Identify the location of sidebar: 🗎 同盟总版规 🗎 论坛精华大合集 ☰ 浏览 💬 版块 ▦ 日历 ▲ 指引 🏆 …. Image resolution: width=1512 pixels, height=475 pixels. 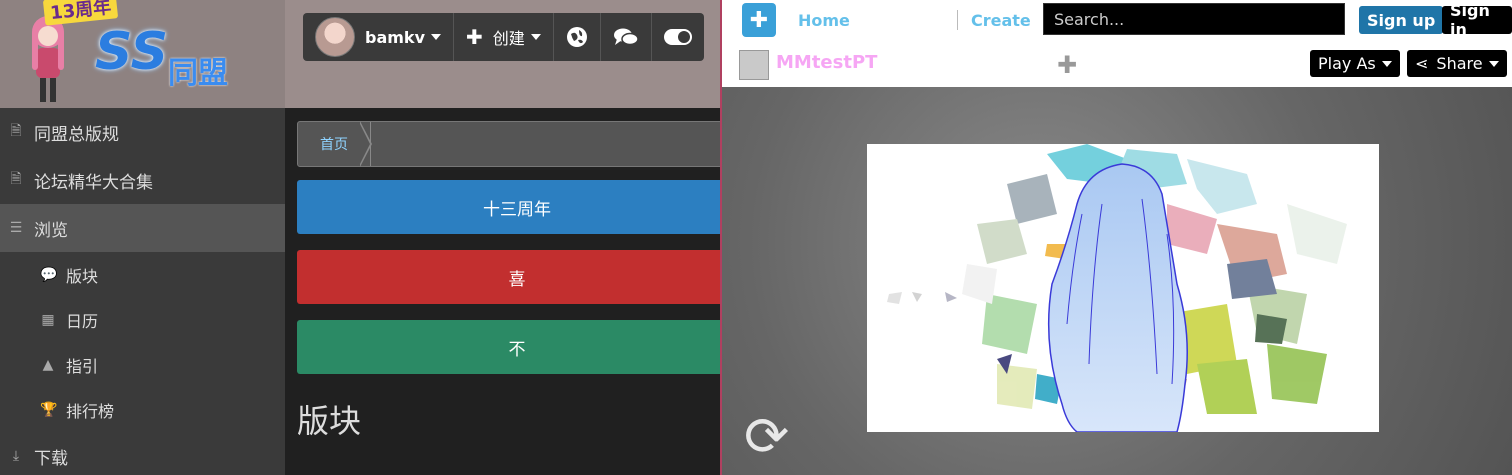
(142, 291).